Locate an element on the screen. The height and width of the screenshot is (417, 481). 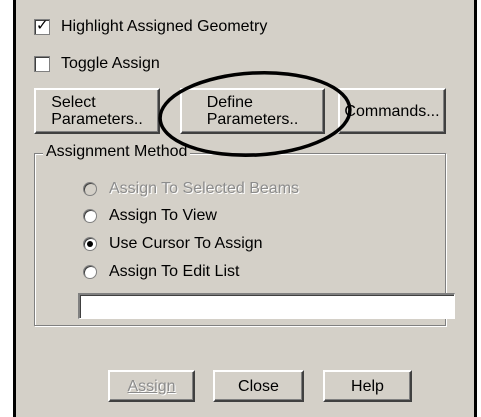
close-label: Close is located at coordinates (258, 386).